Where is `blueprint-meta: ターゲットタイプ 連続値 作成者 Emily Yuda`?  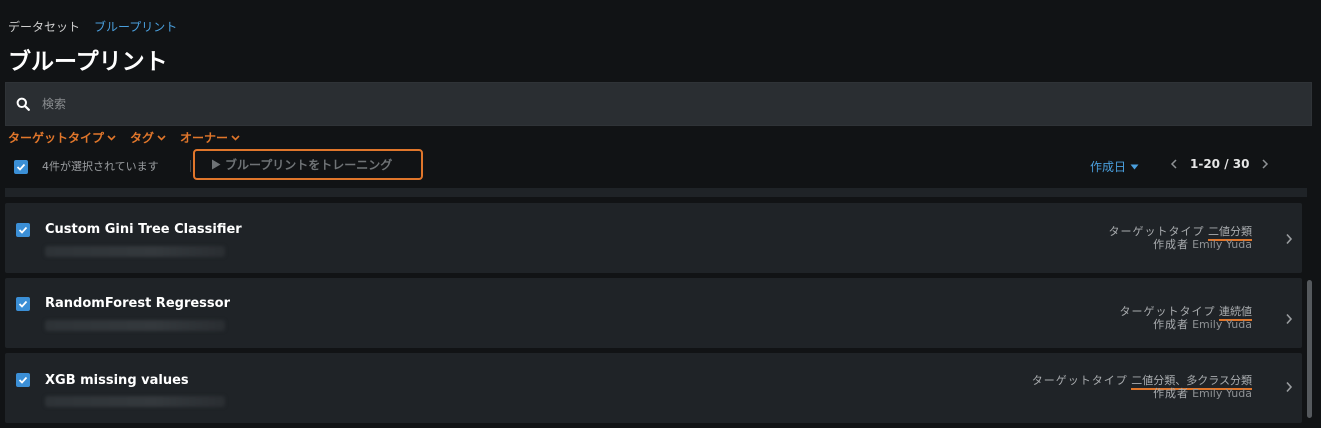
blueprint-meta: ターゲットタイプ 連続値 作成者 Emily Yuda is located at coordinates (1185, 318).